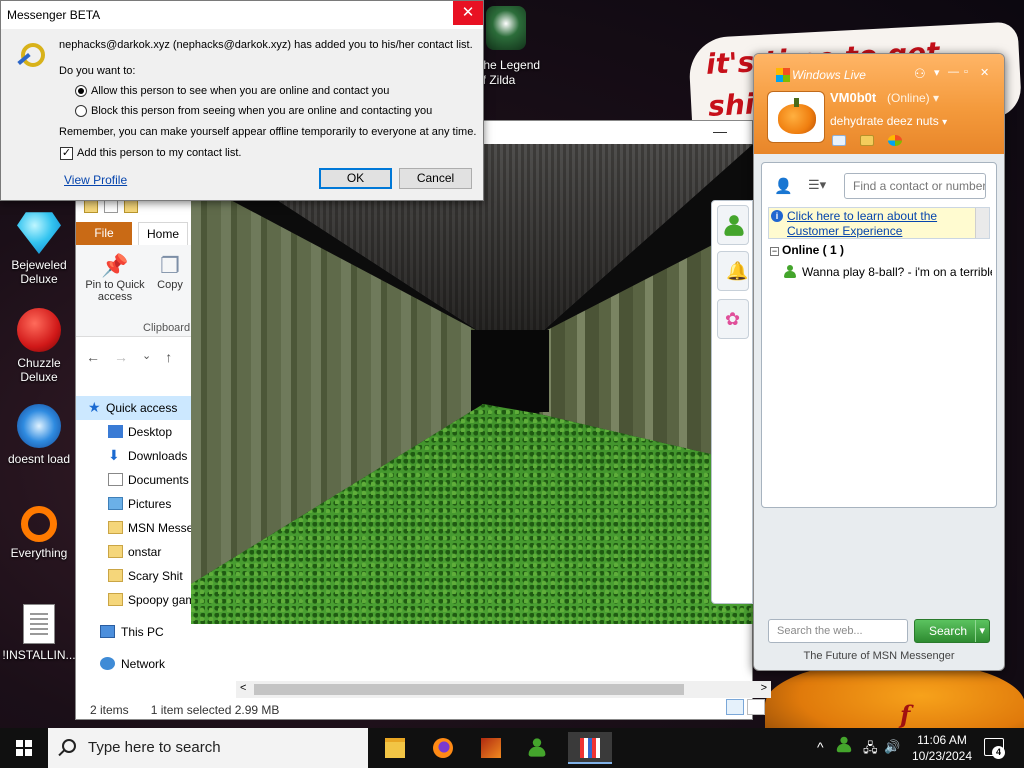 The width and height of the screenshot is (1024, 768). Describe the element at coordinates (942, 748) in the screenshot. I see `clock: 11:06 AM 10/23/2024` at that location.